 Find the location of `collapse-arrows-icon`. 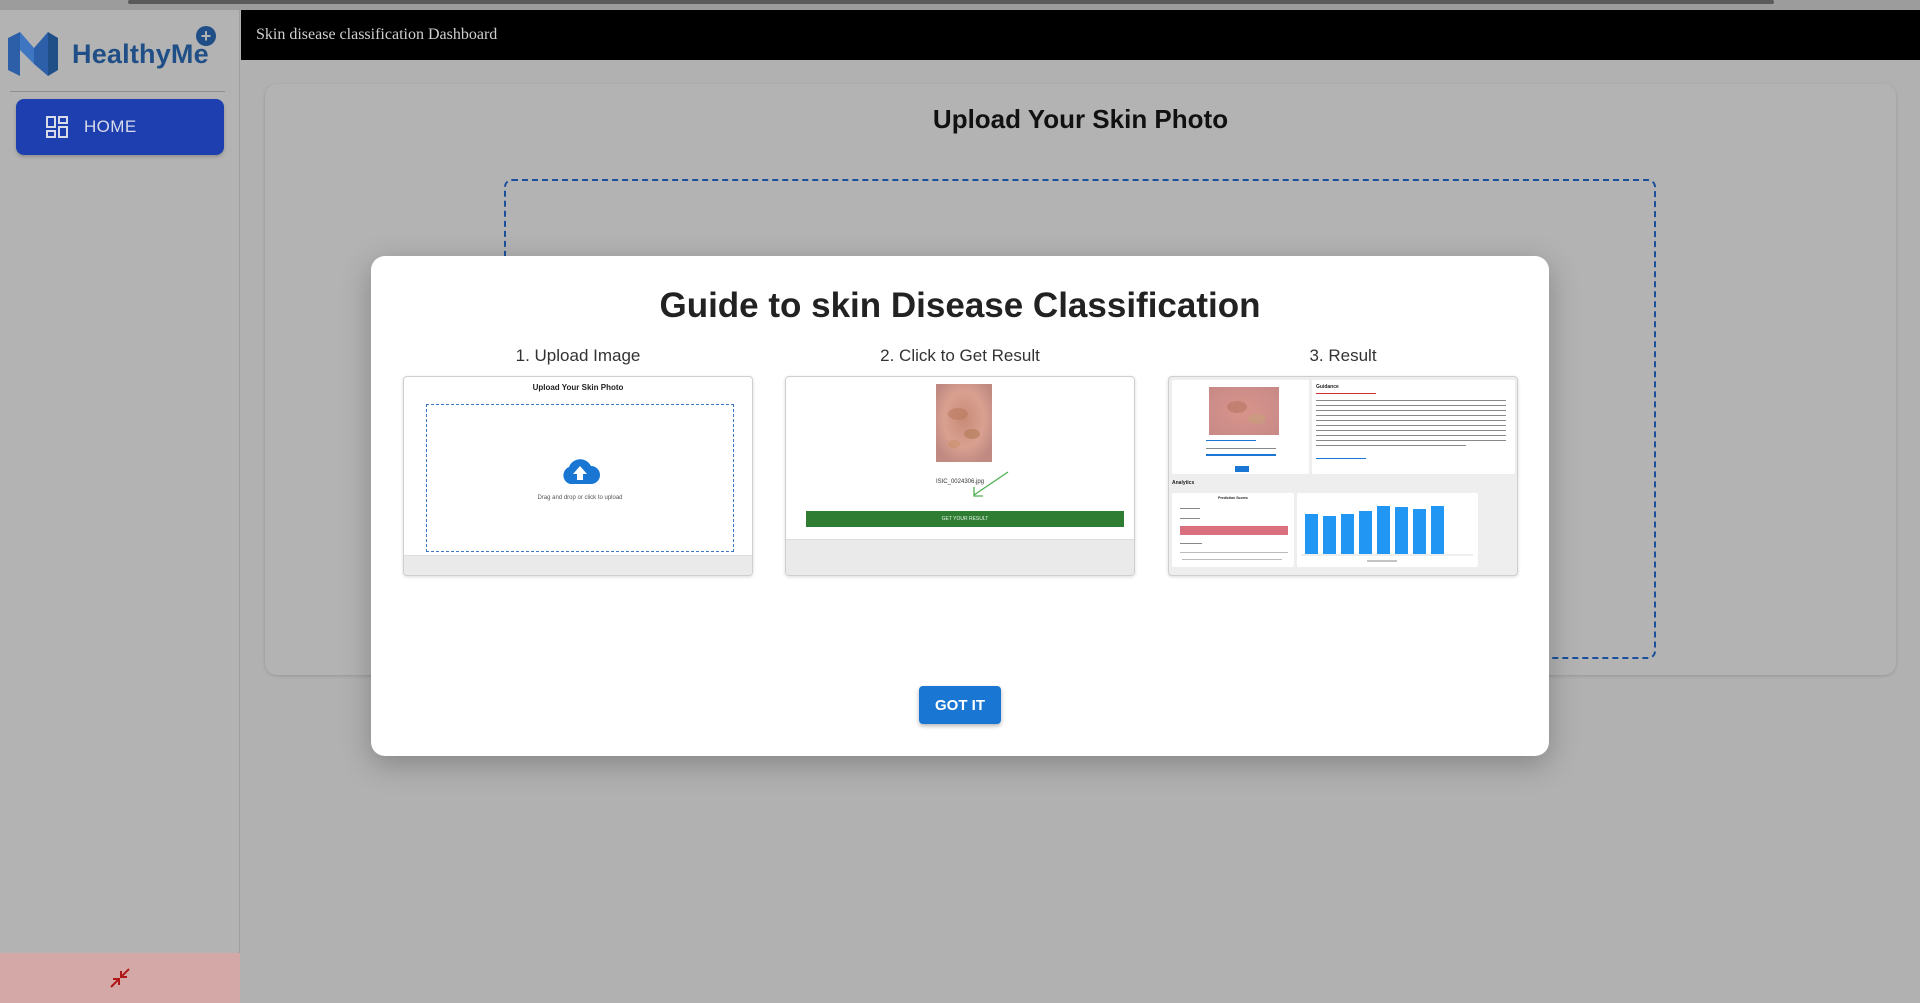

collapse-arrows-icon is located at coordinates (120, 978).